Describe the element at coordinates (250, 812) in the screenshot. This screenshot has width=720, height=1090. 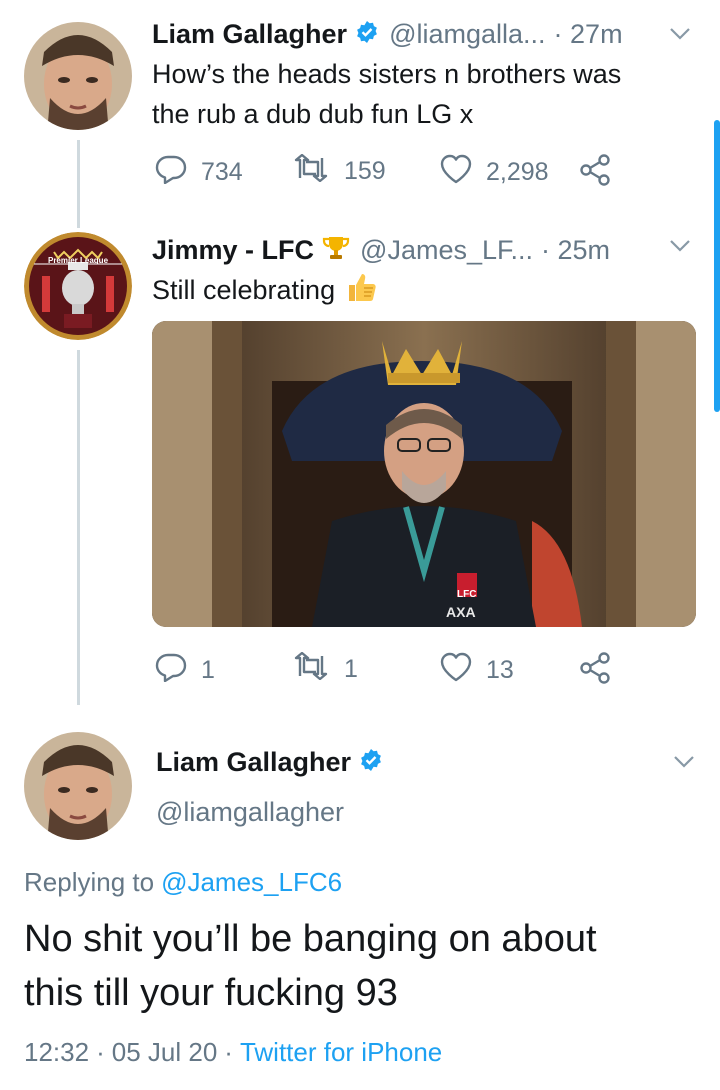
I see `author-handle: @liamgallagher` at that location.